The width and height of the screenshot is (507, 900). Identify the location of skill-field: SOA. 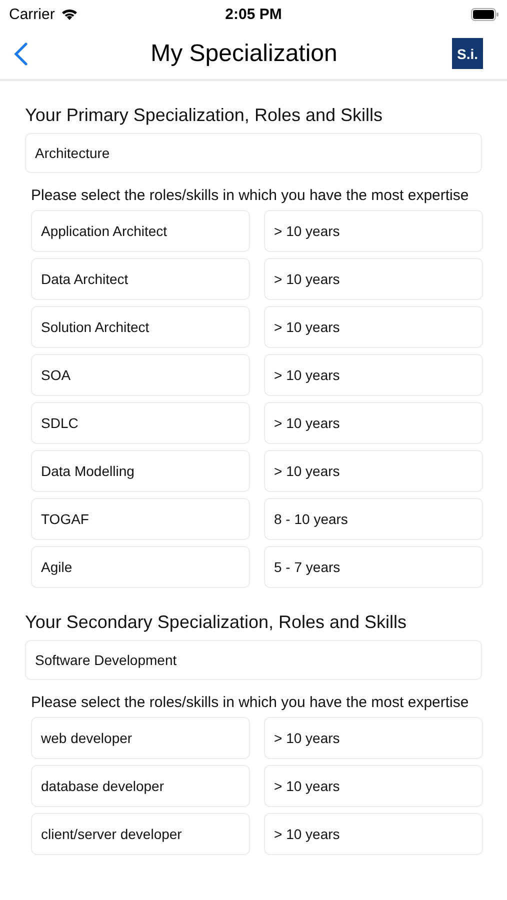
(140, 375).